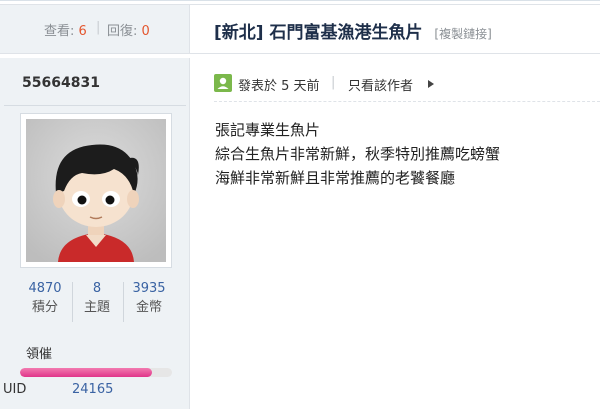  Describe the element at coordinates (97, 289) in the screenshot. I see `stat-topics-value: 8` at that location.